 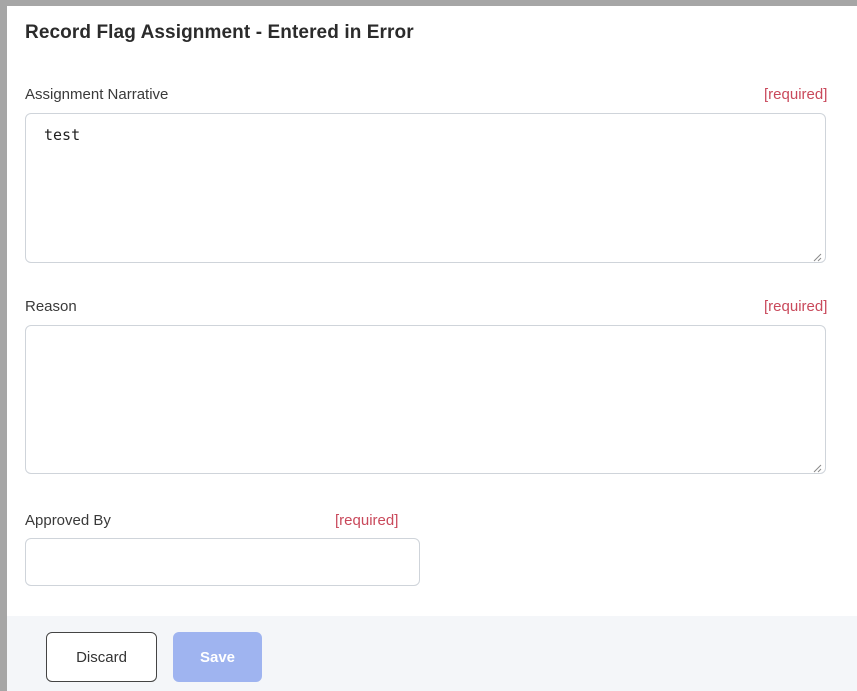 I want to click on discard-button: Discard, so click(x=101, y=657).